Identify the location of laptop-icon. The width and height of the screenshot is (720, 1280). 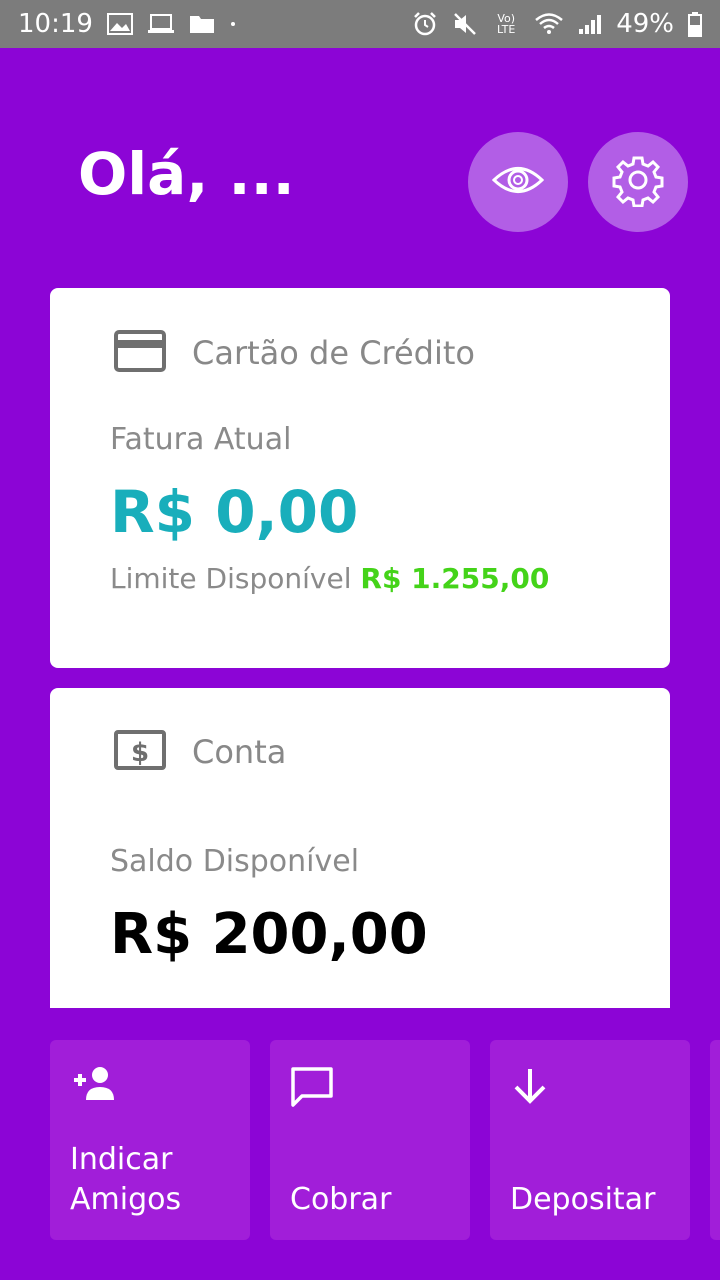
(161, 24).